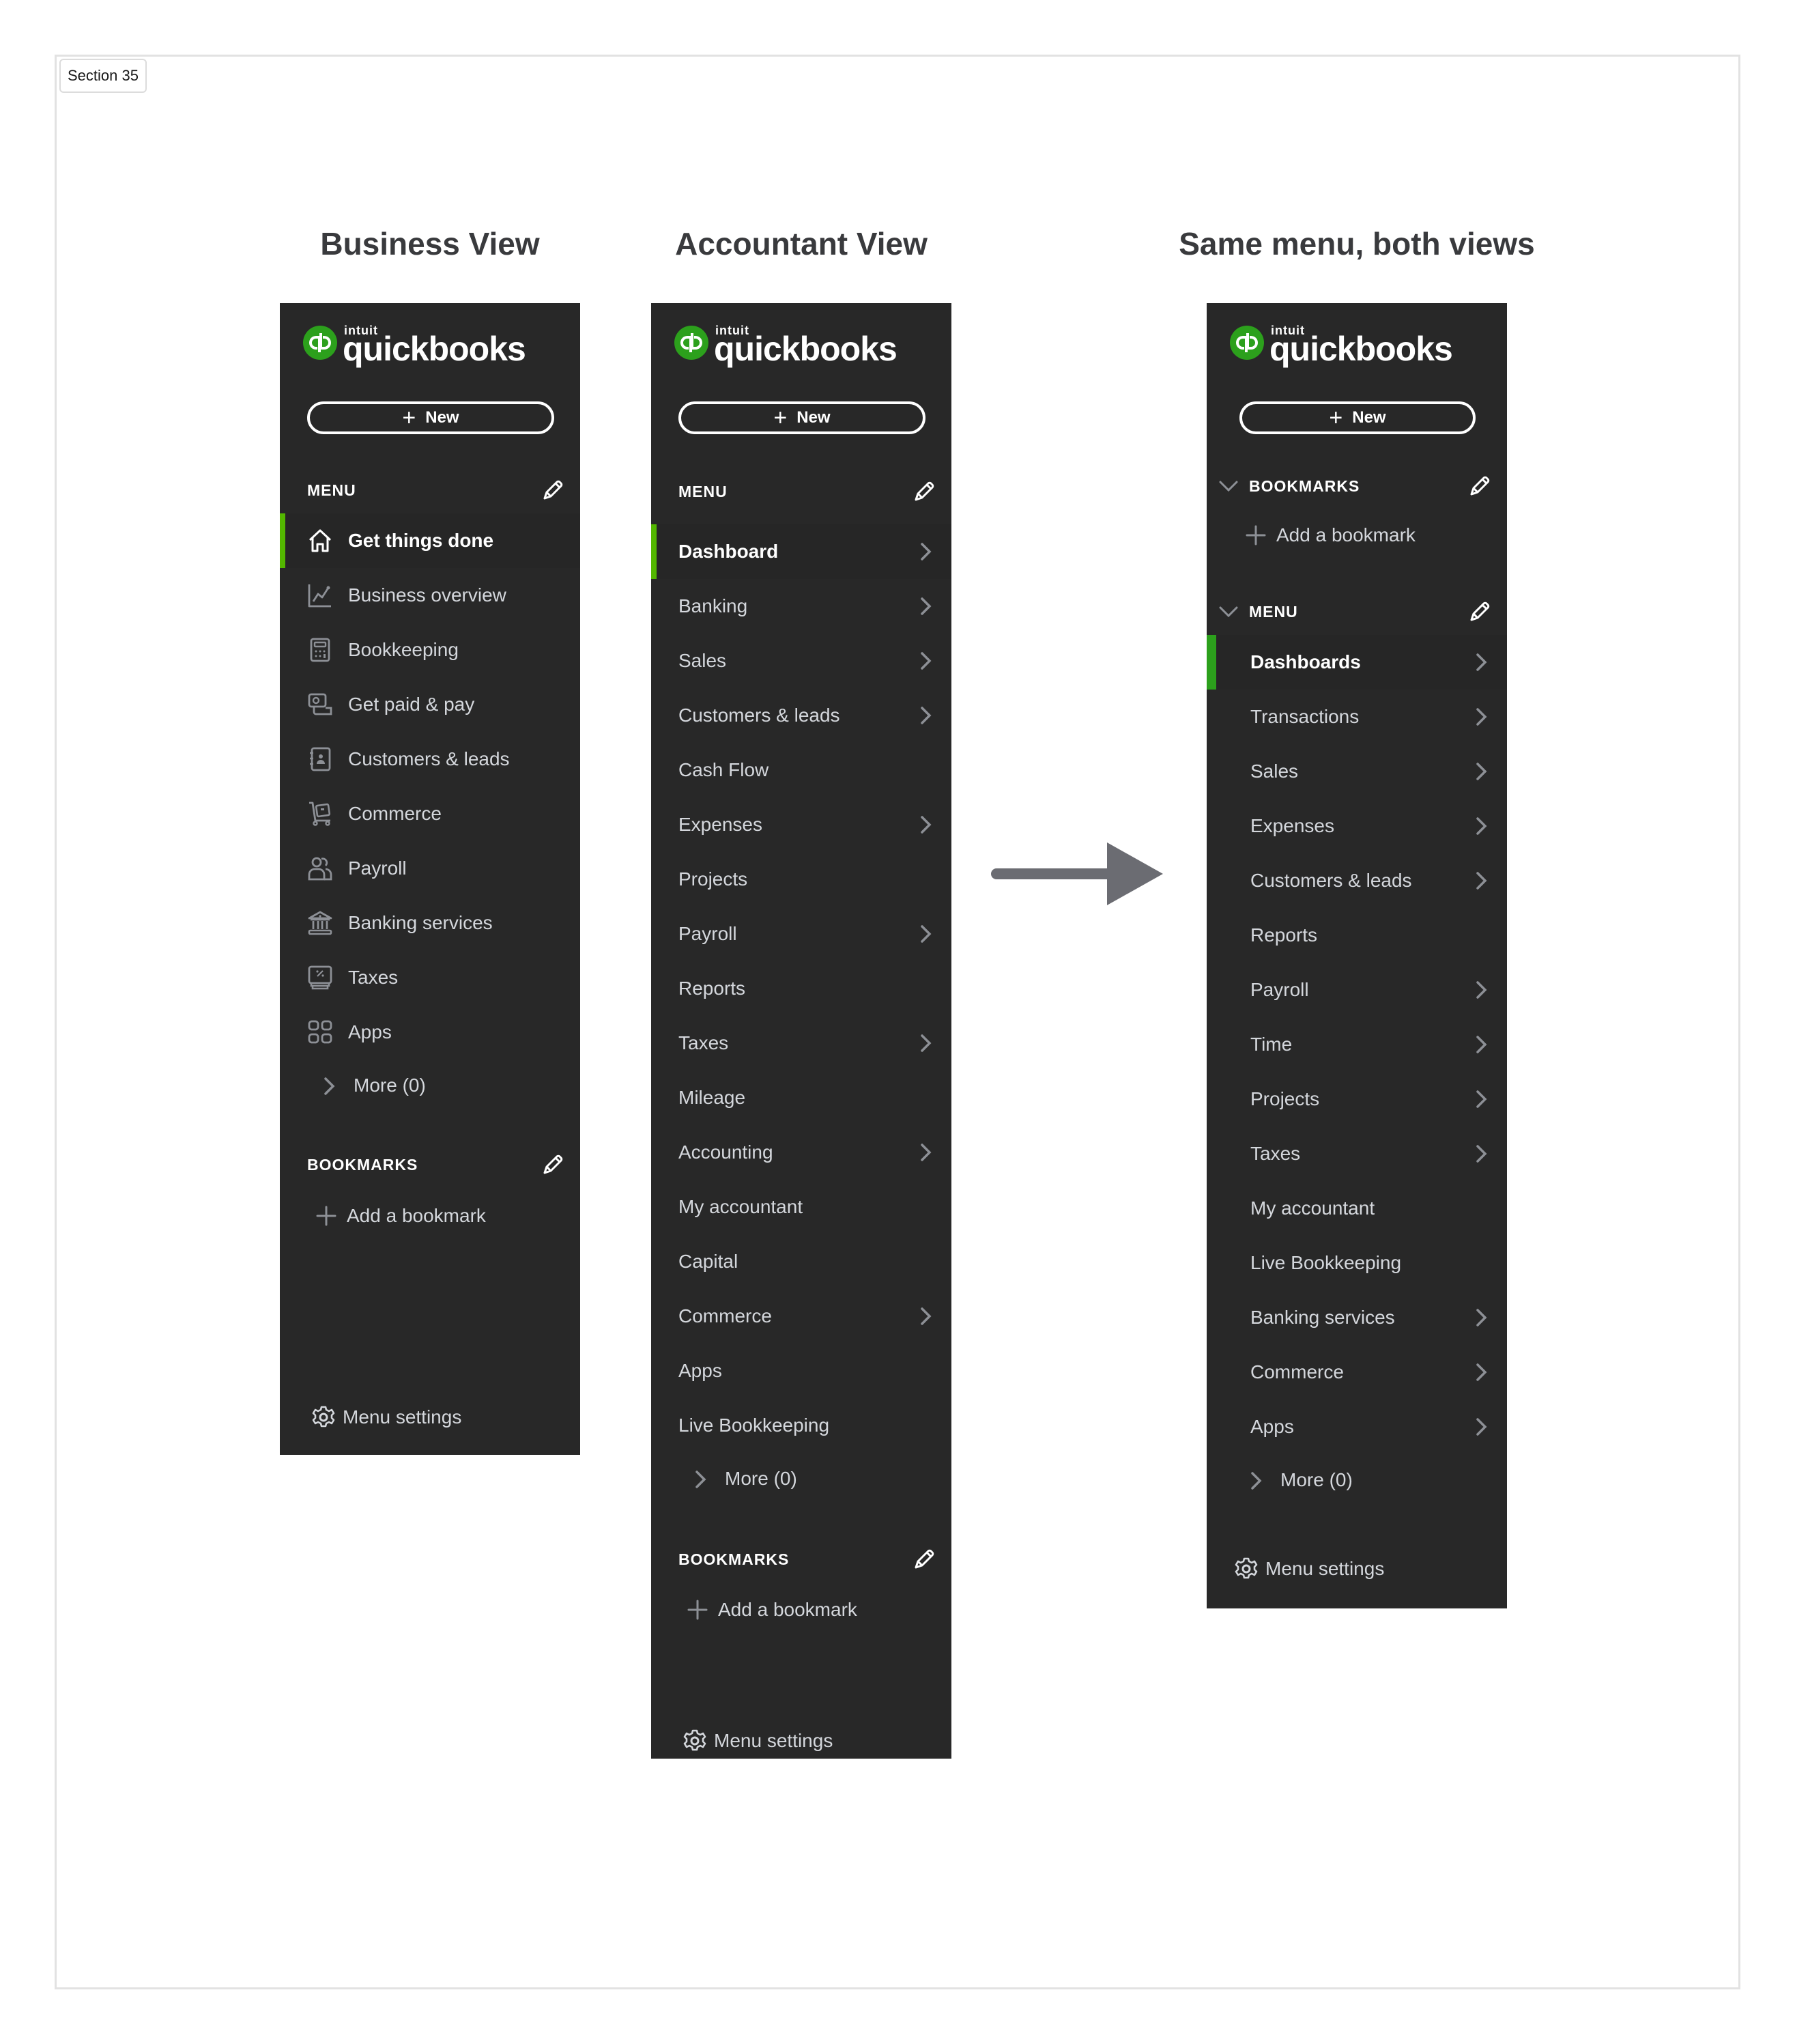  What do you see at coordinates (734, 1559) in the screenshot?
I see `bookmarks-section-label: BOOKMARKS` at bounding box center [734, 1559].